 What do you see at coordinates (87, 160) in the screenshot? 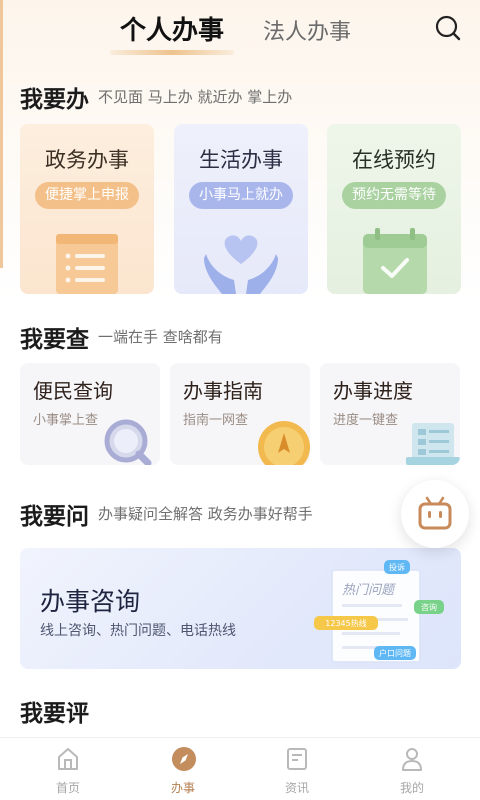
I see `card-title: 政务办事` at bounding box center [87, 160].